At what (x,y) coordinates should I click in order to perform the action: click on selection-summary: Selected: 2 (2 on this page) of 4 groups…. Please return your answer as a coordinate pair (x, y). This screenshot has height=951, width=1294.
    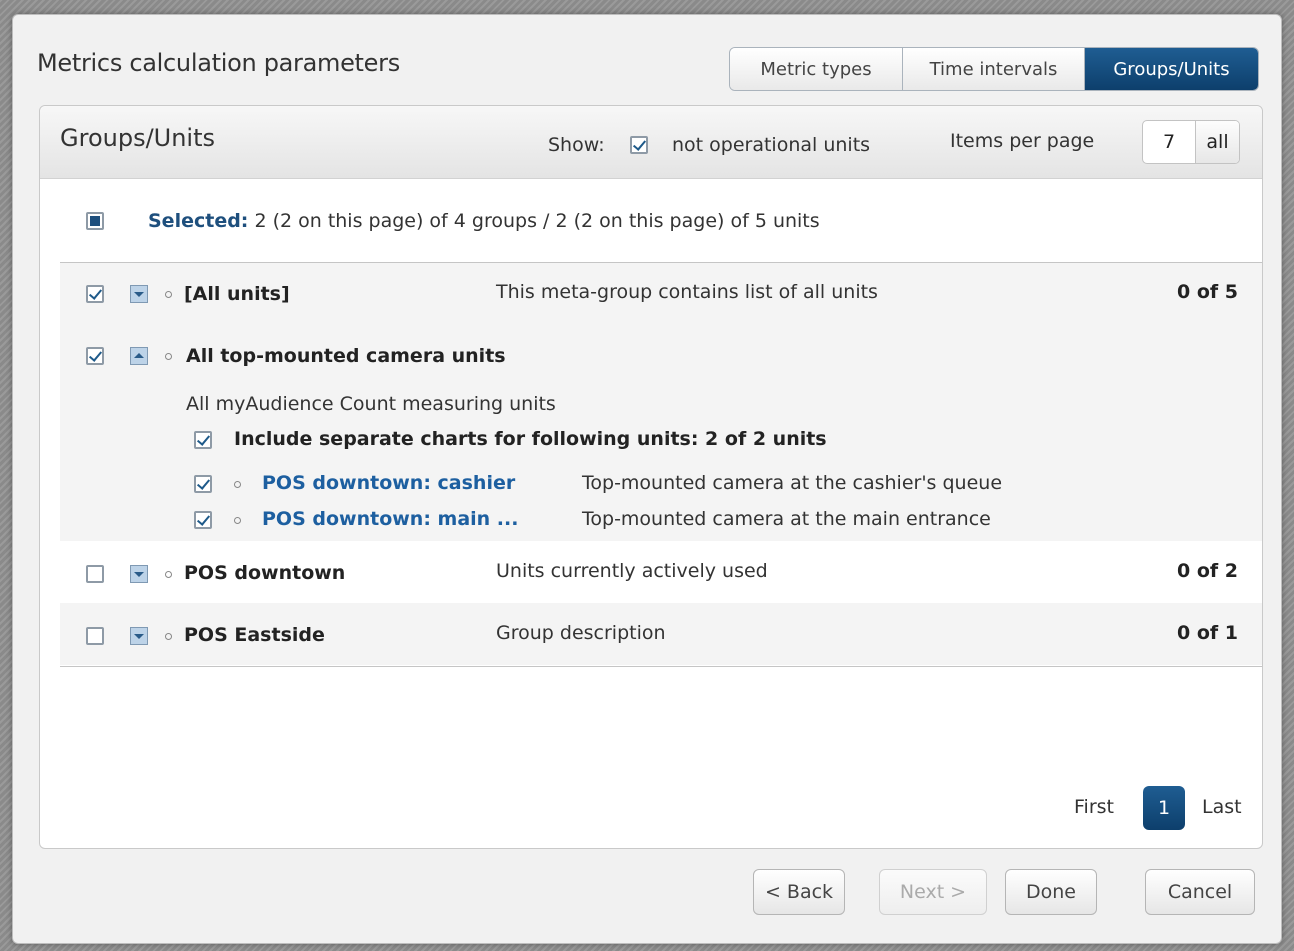
    Looking at the image, I should click on (484, 221).